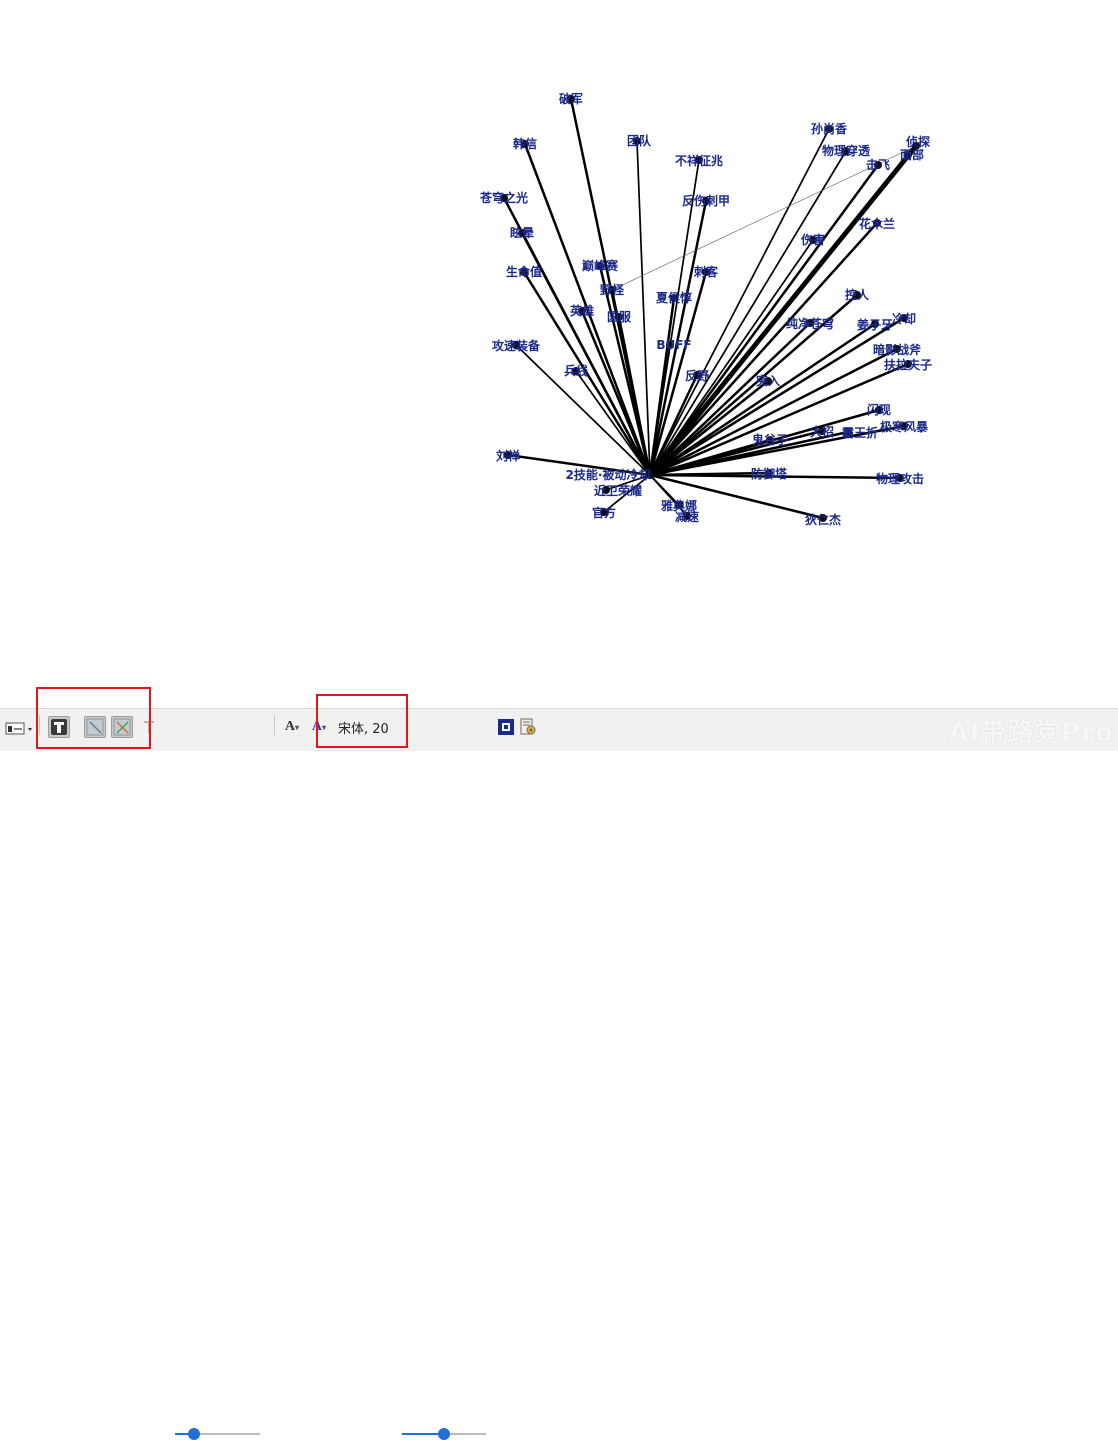 Image resolution: width=1118 pixels, height=1440 pixels. I want to click on graph-node: 暗影战斧, so click(897, 349).